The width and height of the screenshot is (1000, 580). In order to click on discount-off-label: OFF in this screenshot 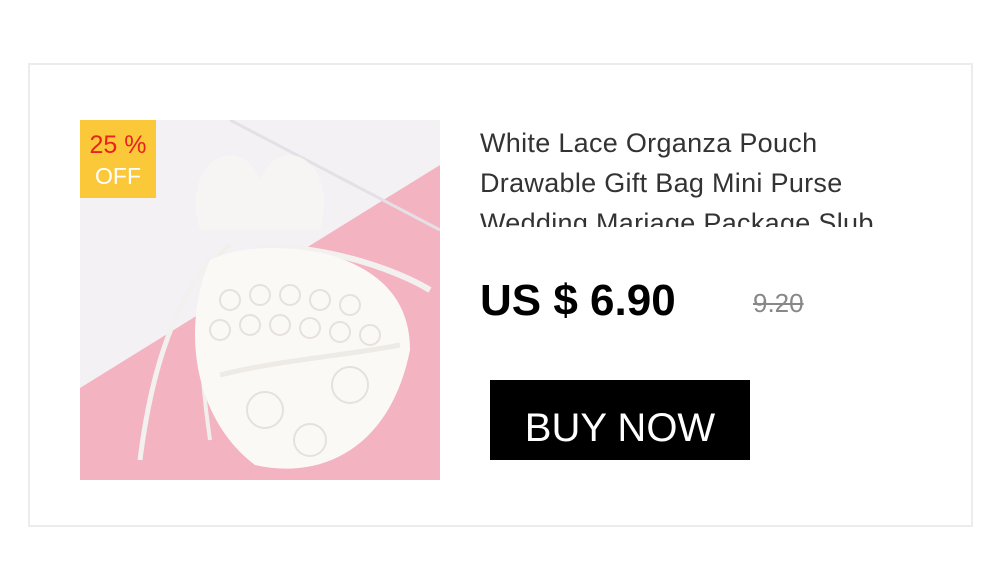, I will do `click(118, 176)`.